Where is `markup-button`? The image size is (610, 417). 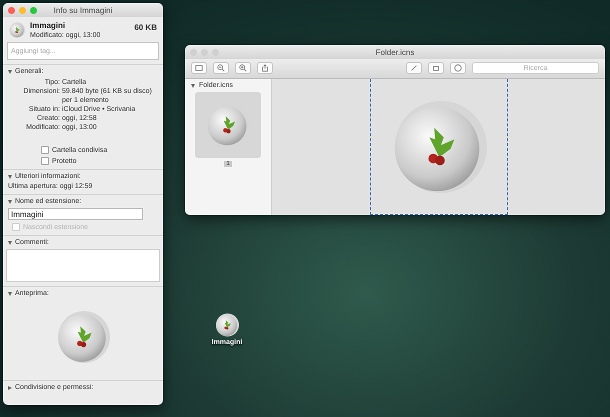
markup-button is located at coordinates (414, 68).